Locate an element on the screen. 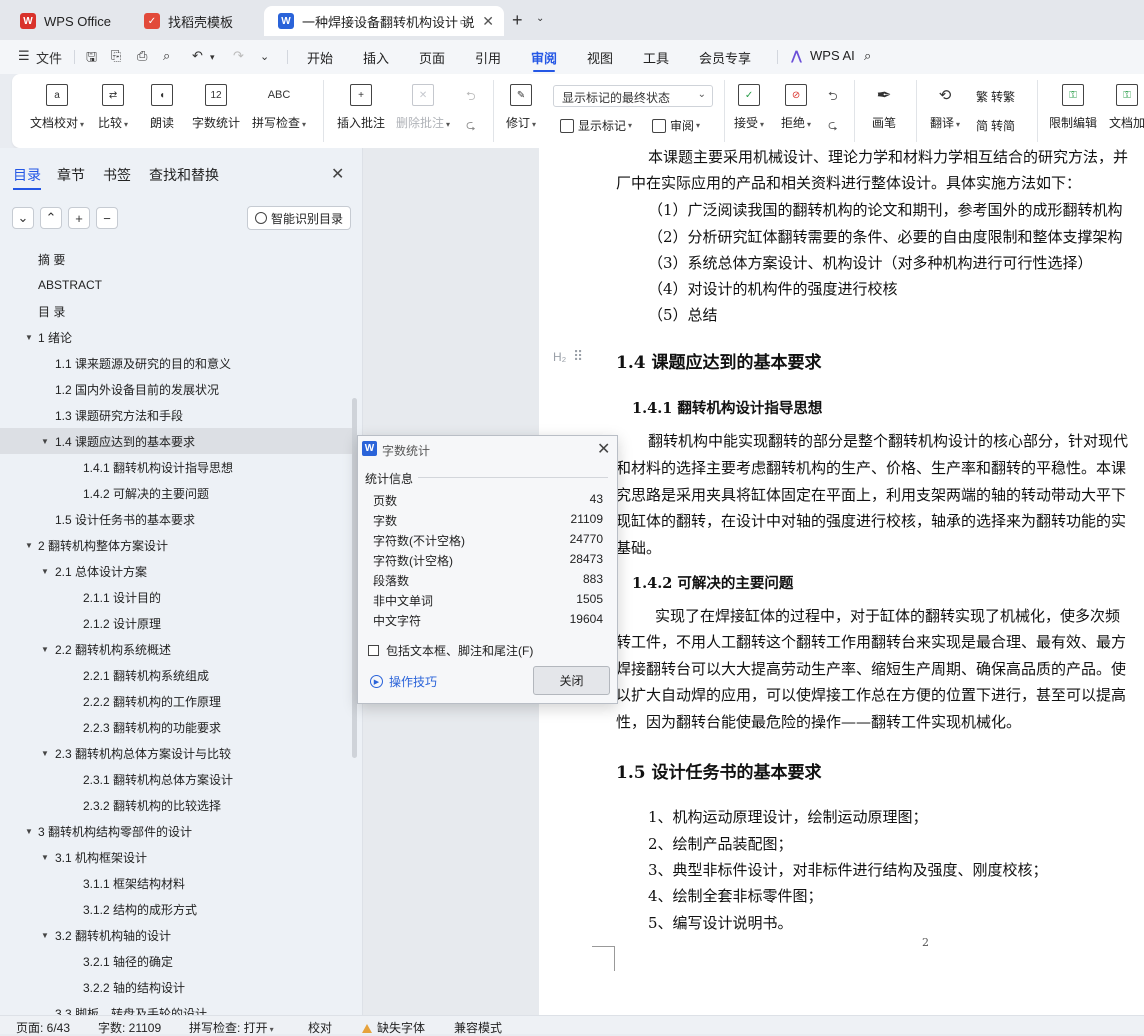 This screenshot has height=1036, width=1144. accept-button: ✓ 接受 ▾ is located at coordinates (749, 107).